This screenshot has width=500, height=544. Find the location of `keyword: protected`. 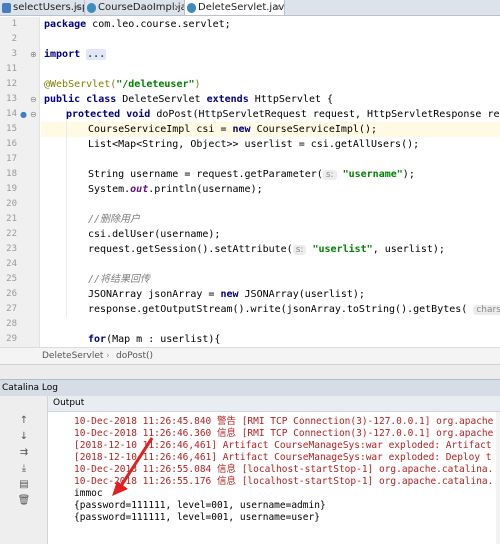

keyword: protected is located at coordinates (93, 114).